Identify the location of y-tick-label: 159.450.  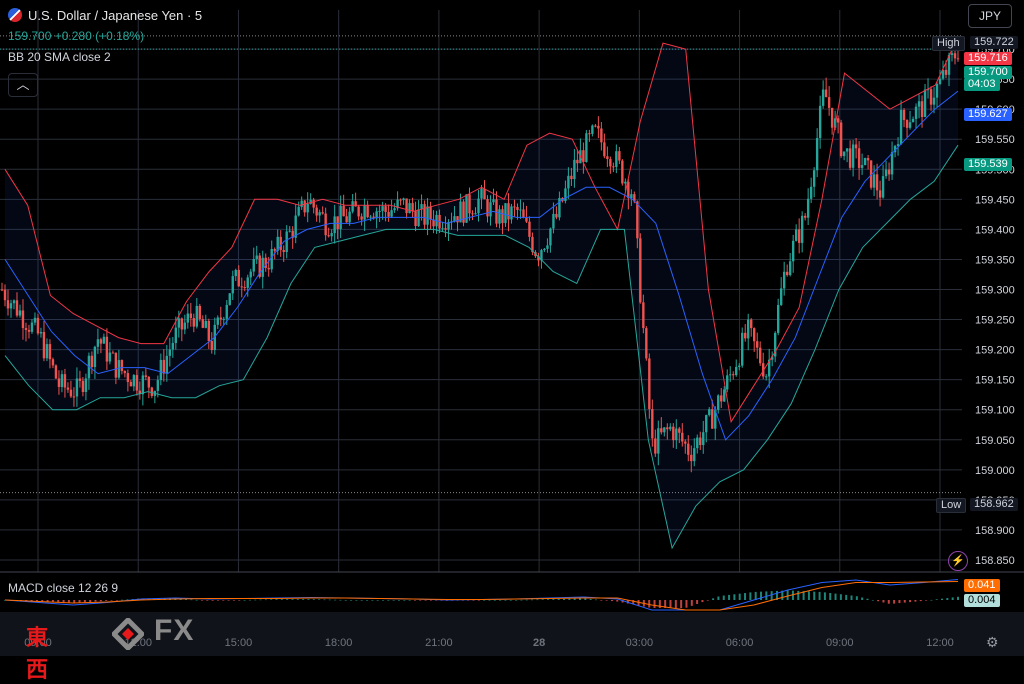
(995, 200).